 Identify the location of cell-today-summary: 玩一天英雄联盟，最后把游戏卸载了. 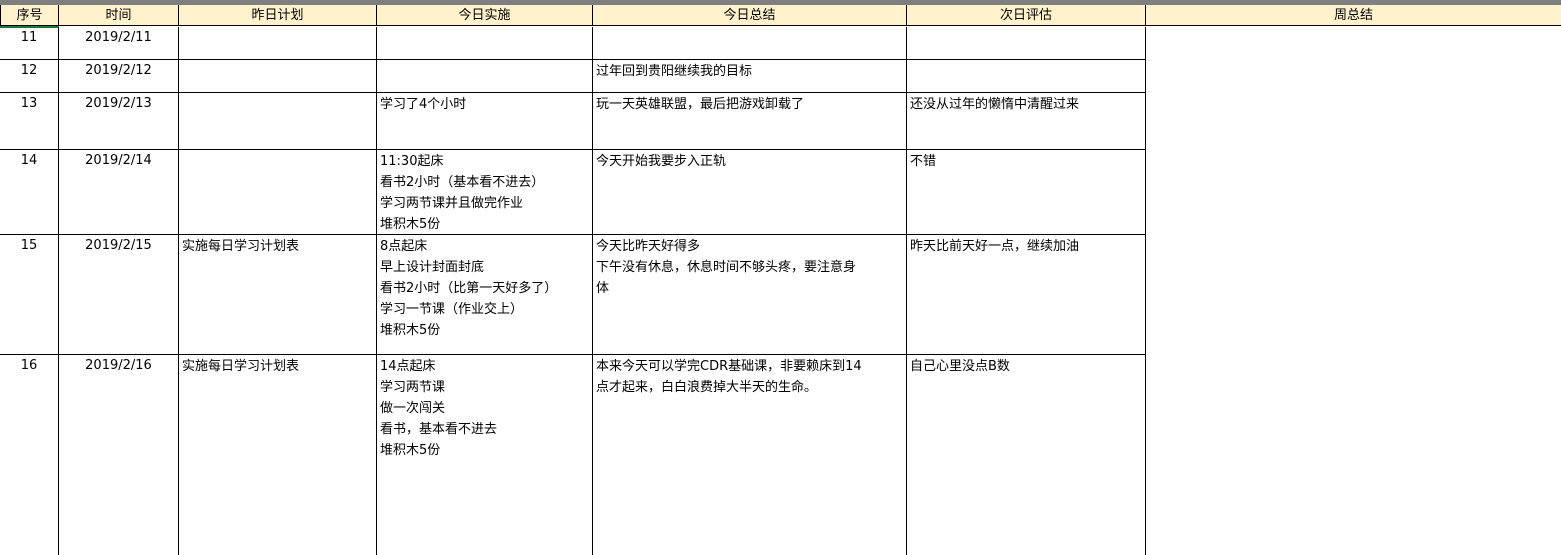
(750, 121).